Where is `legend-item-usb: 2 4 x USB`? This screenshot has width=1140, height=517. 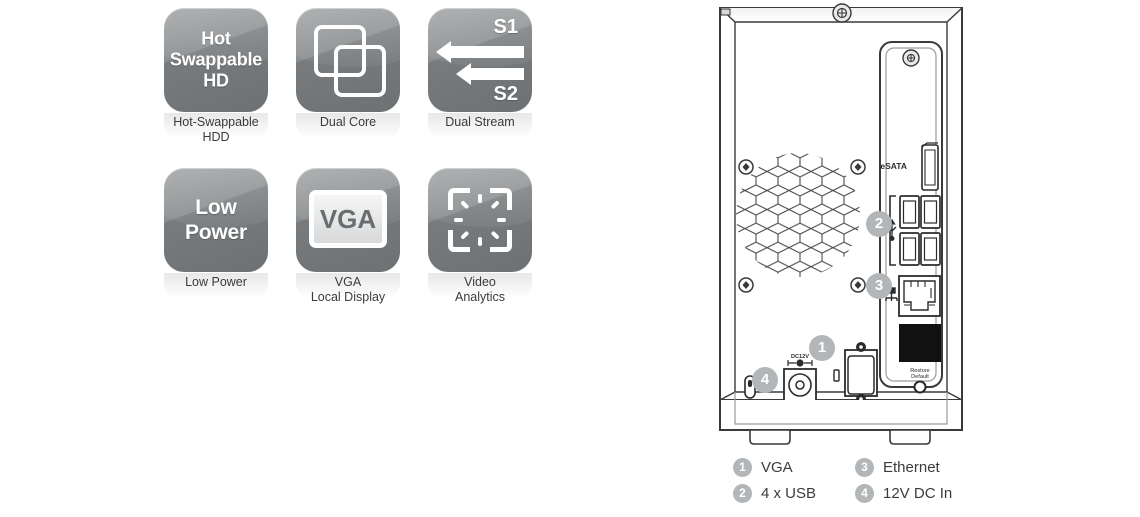 legend-item-usb: 2 4 x USB is located at coordinates (794, 493).